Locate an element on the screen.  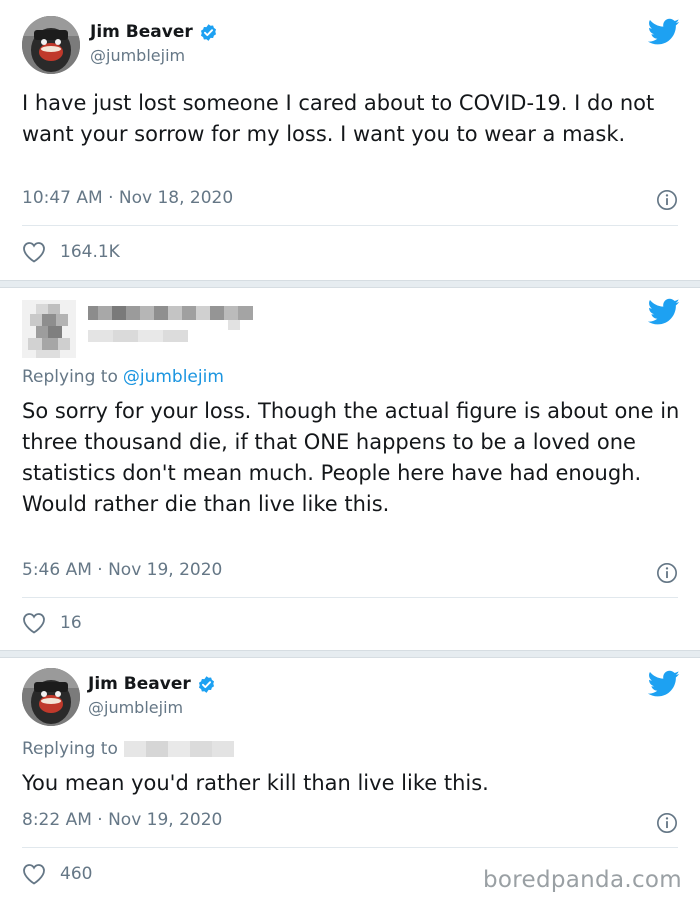
tweet-timestamp: 8:22 AM · Nov 19, 2020 is located at coordinates (122, 820).